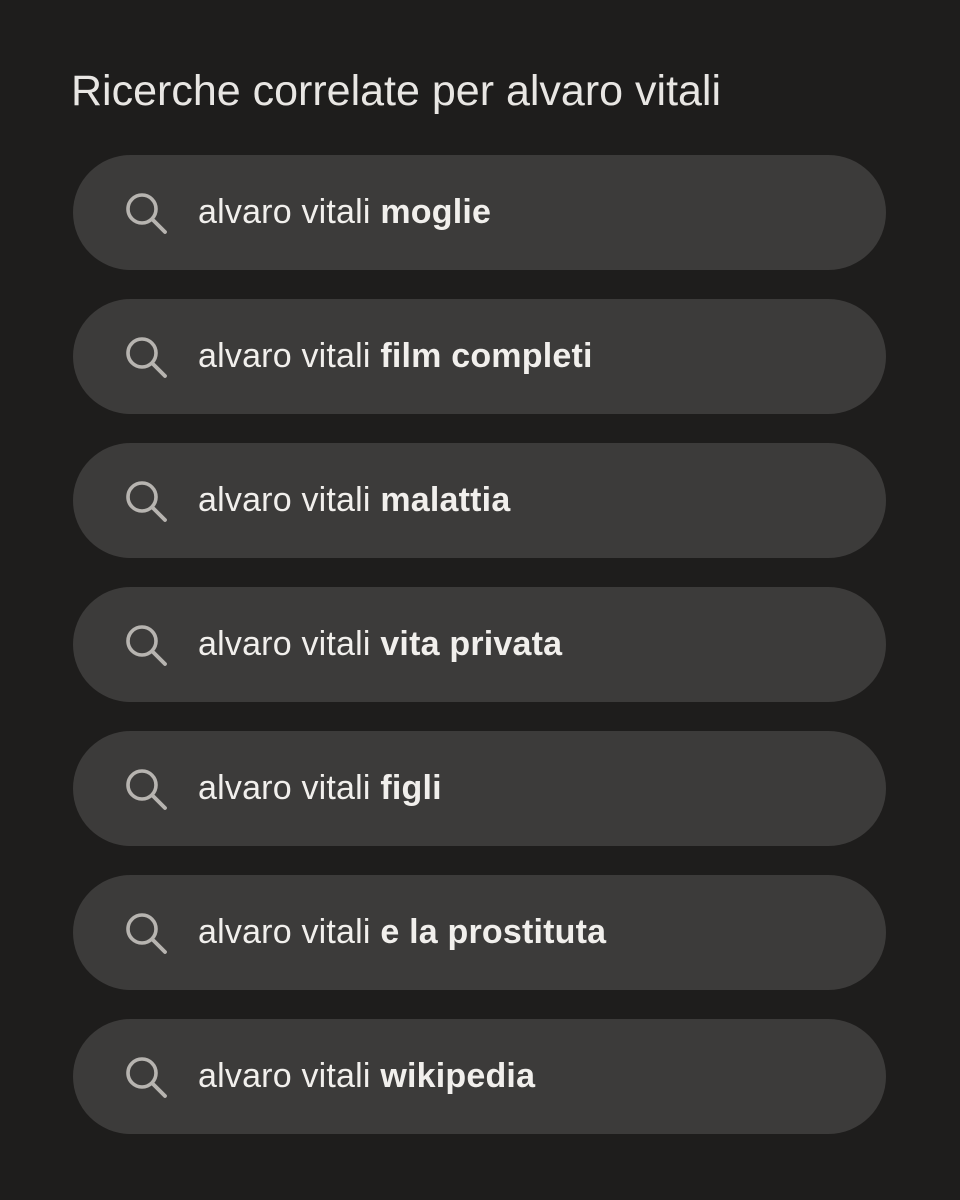  I want to click on related-search-item-figli: alvaro vitali figli, so click(479, 788).